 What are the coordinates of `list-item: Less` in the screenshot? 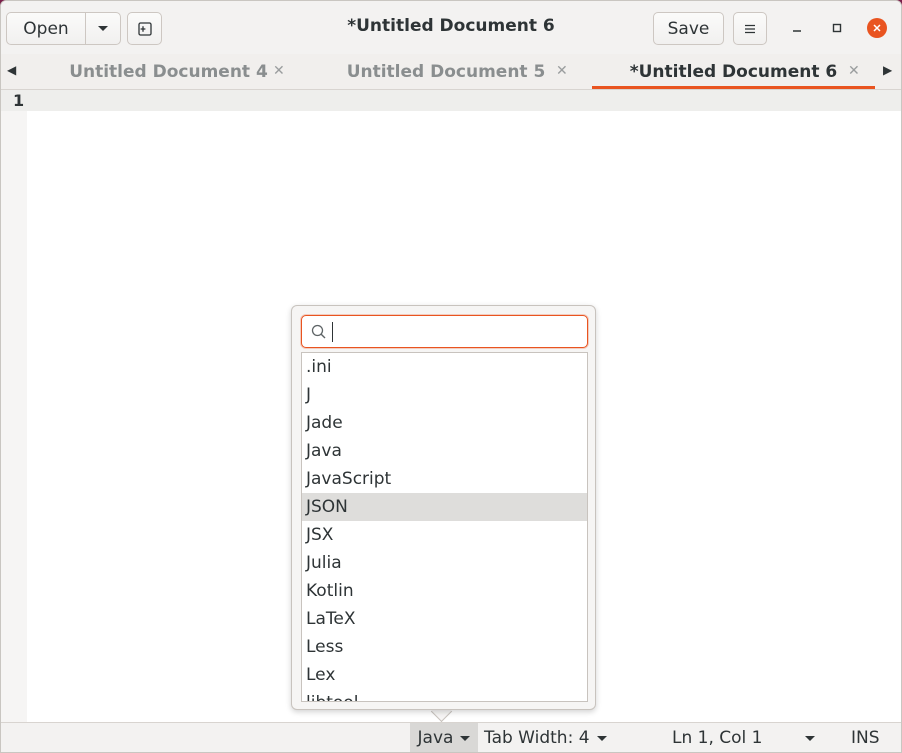 It's located at (444, 647).